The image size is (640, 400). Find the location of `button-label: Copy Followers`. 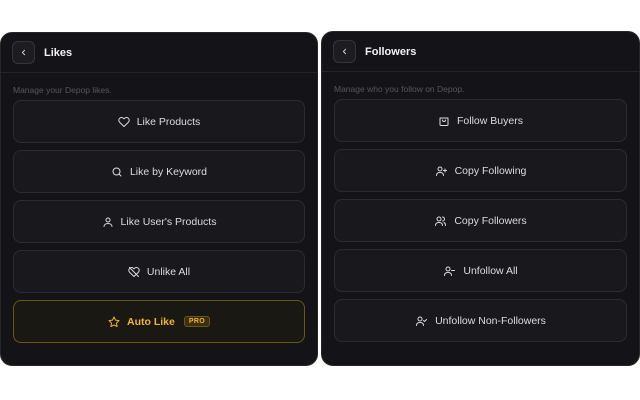

button-label: Copy Followers is located at coordinates (490, 220).